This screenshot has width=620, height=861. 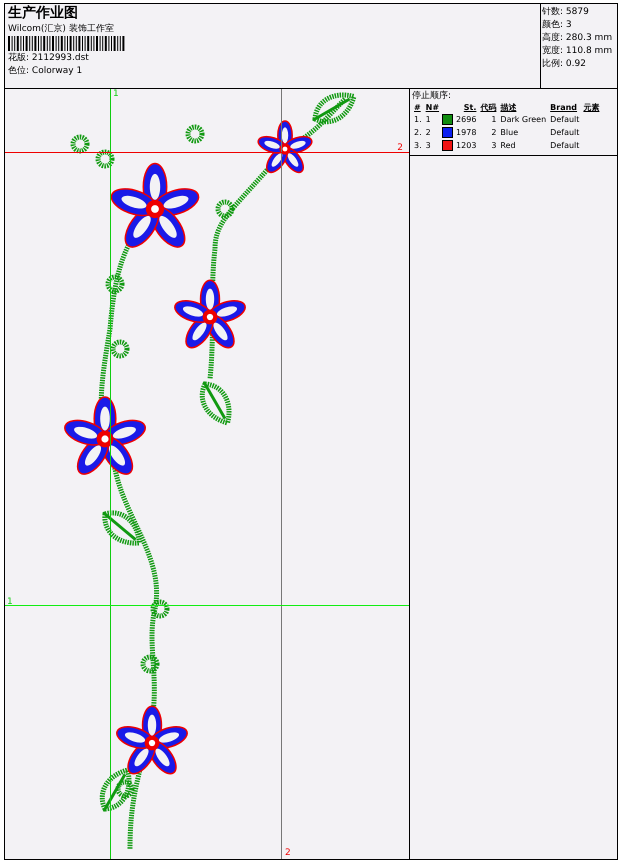 I want to click on column-header: St., so click(x=470, y=107).